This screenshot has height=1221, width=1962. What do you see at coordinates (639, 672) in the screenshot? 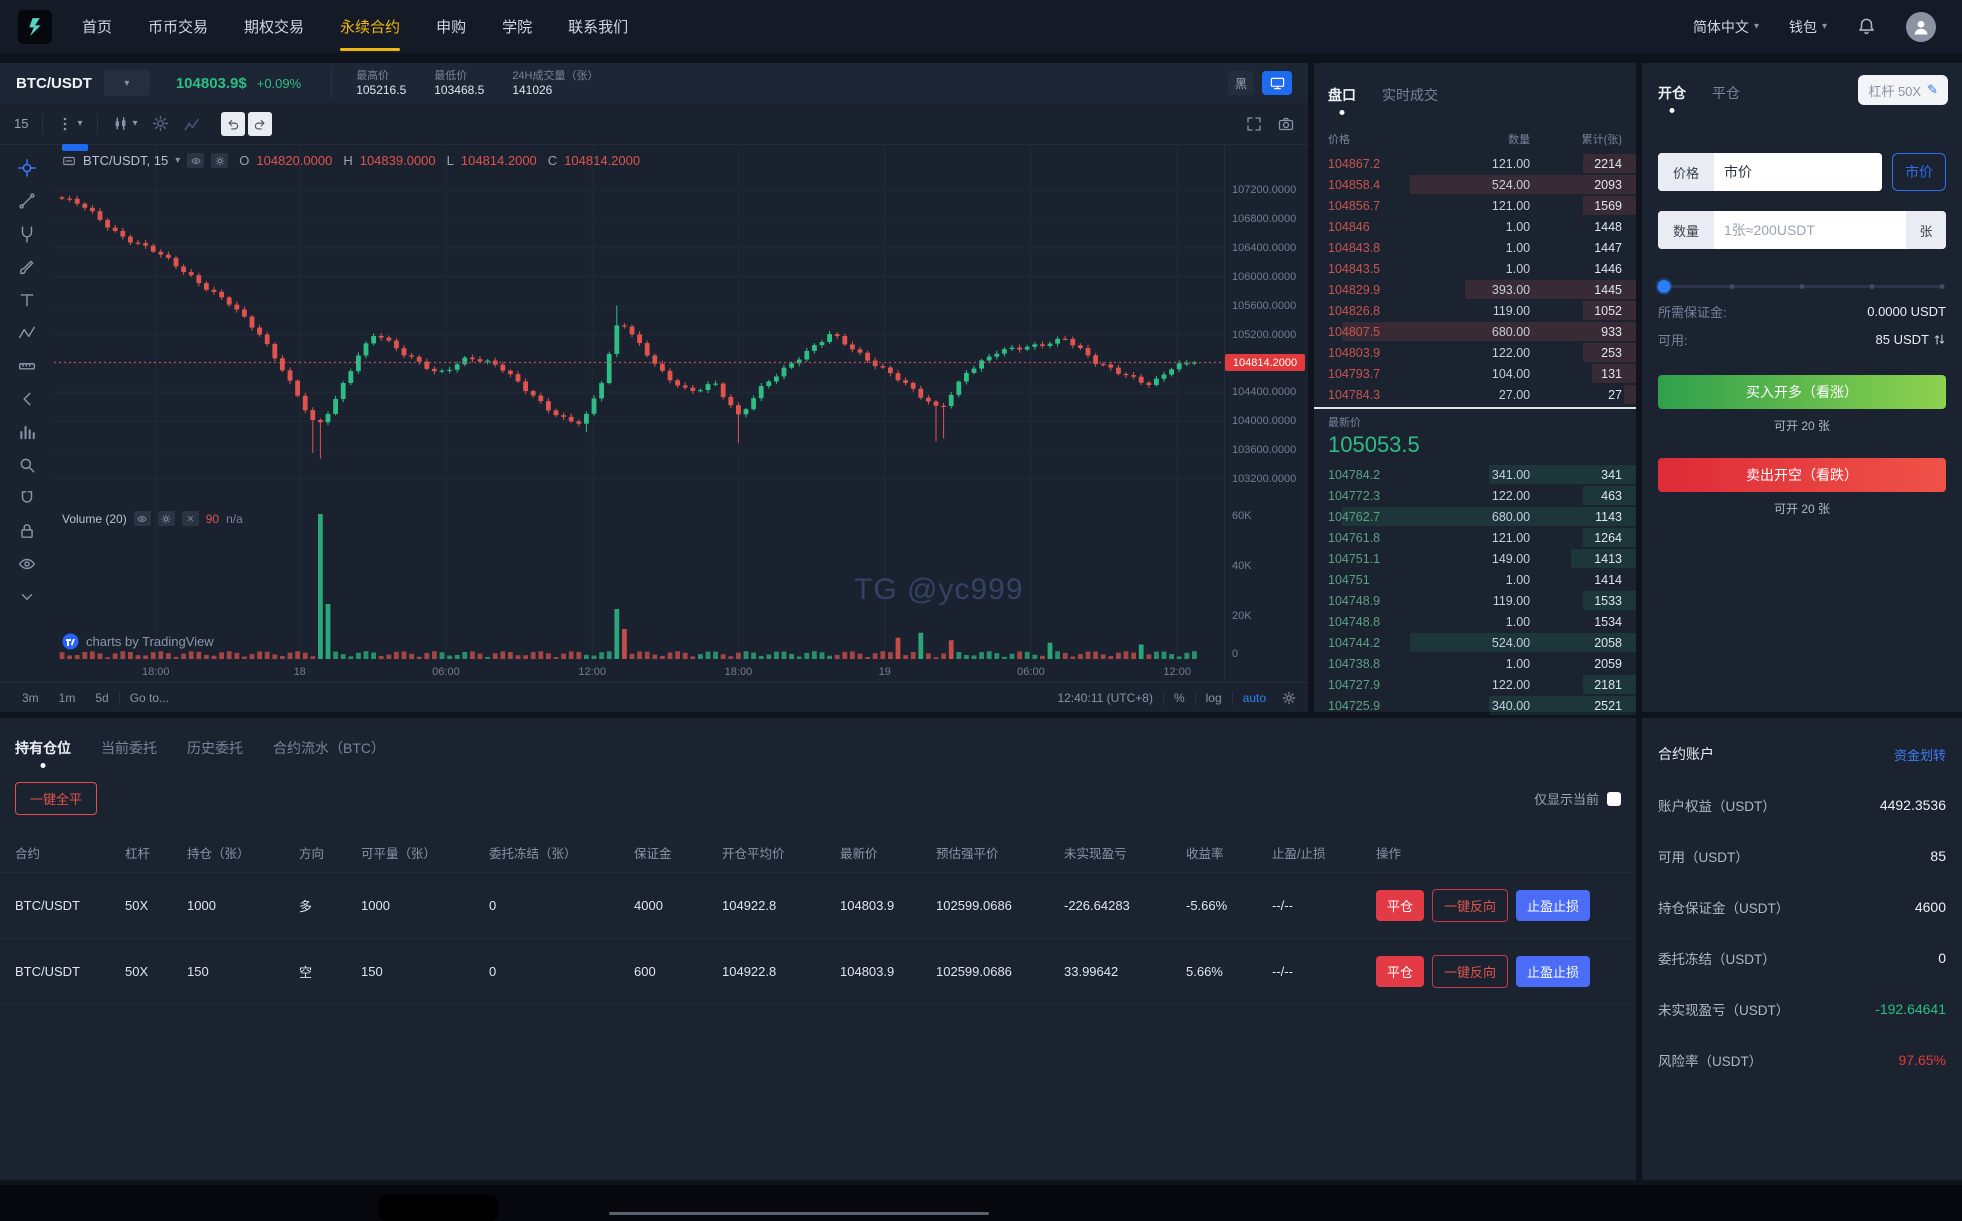
I see `time-axis: 18:00 18 06:00 12:00 18:00 19 06:00 12:00` at bounding box center [639, 672].